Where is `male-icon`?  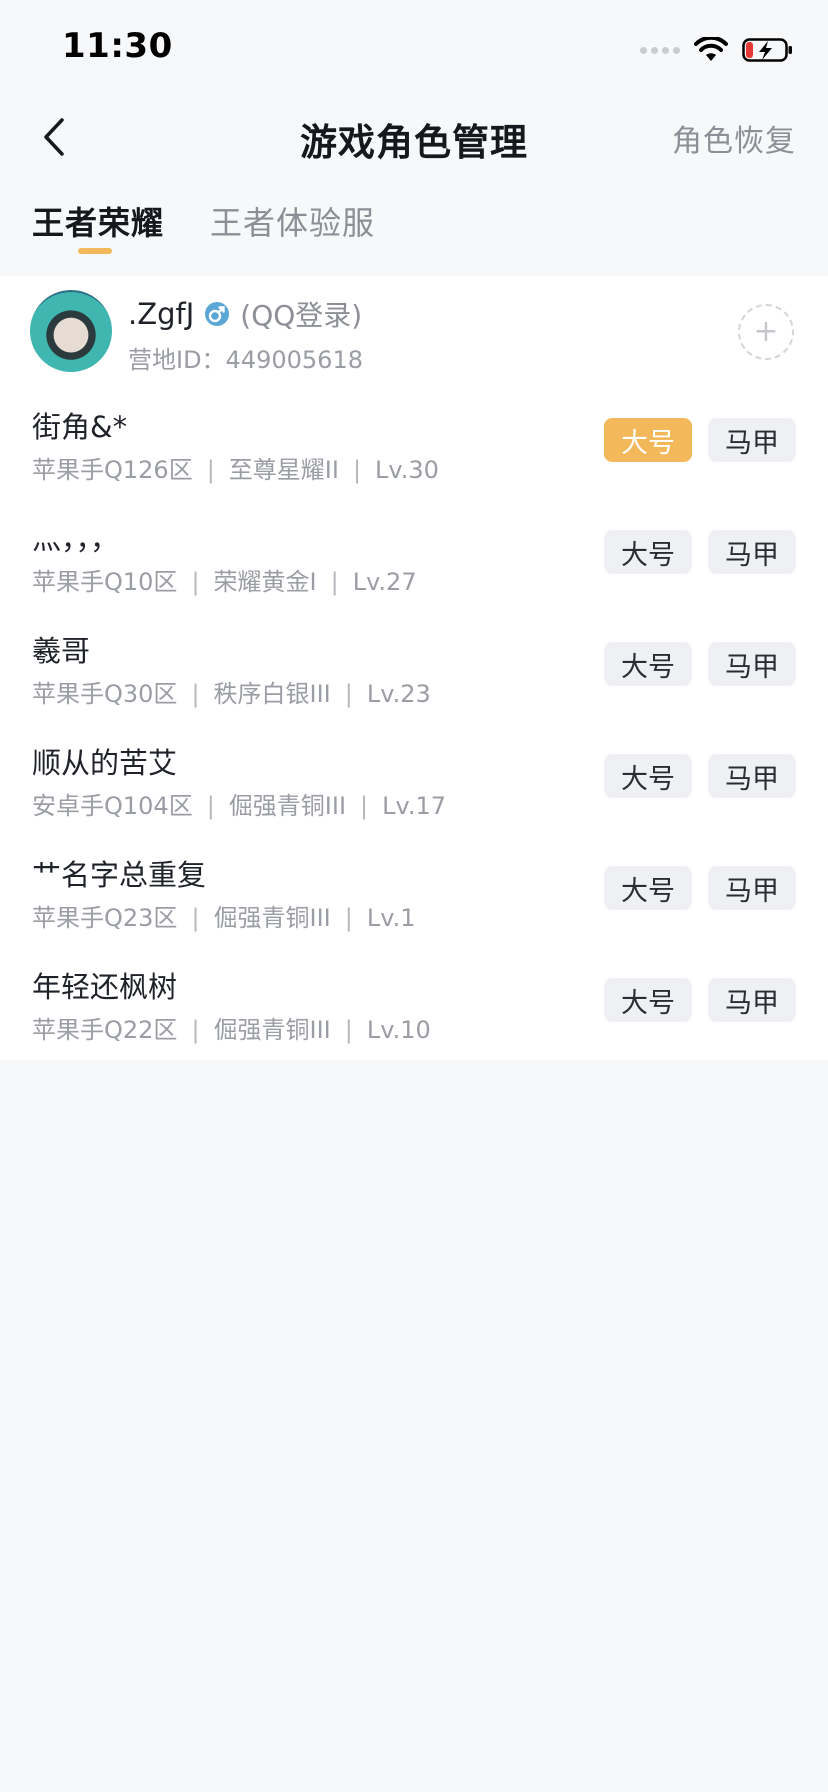
male-icon is located at coordinates (217, 314).